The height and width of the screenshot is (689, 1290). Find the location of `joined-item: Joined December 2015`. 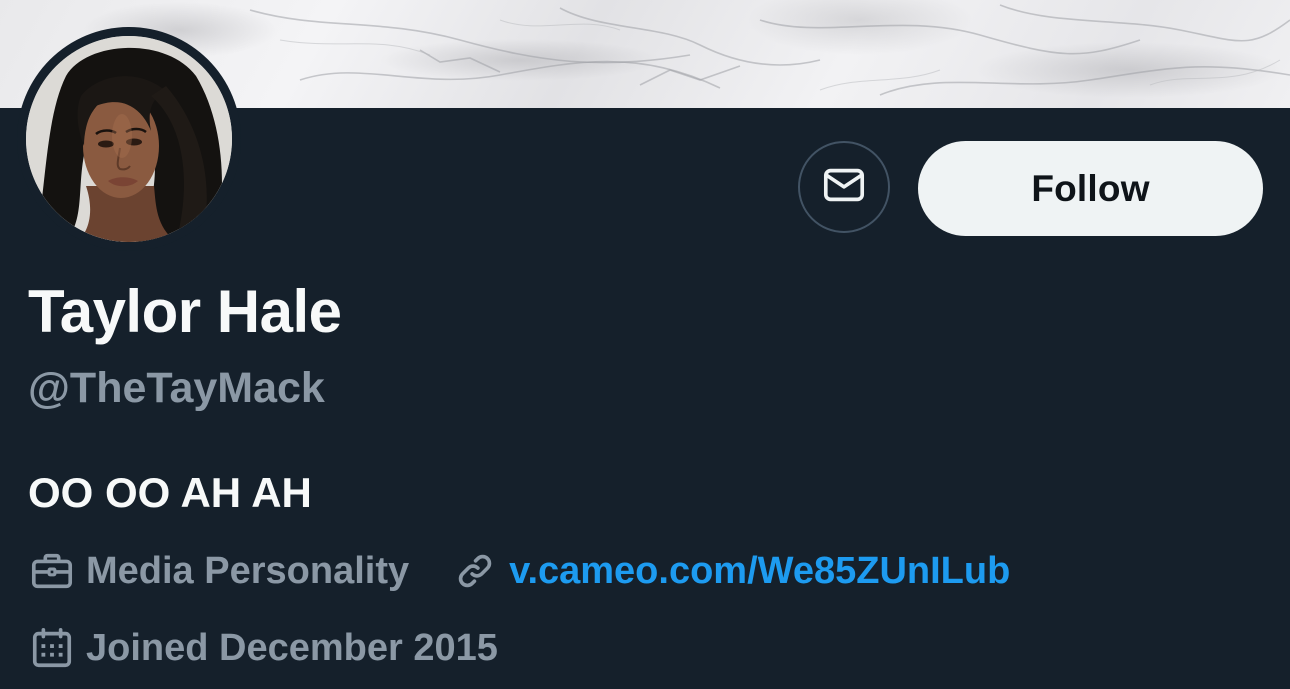

joined-item: Joined December 2015 is located at coordinates (263, 648).